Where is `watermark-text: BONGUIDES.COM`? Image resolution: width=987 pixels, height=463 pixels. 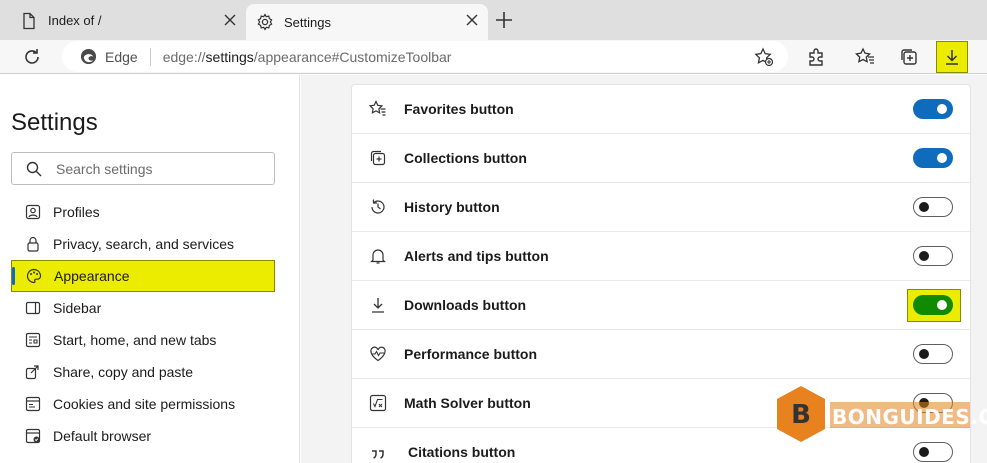
watermark-text: BONGUIDES.COM is located at coordinates (909, 417).